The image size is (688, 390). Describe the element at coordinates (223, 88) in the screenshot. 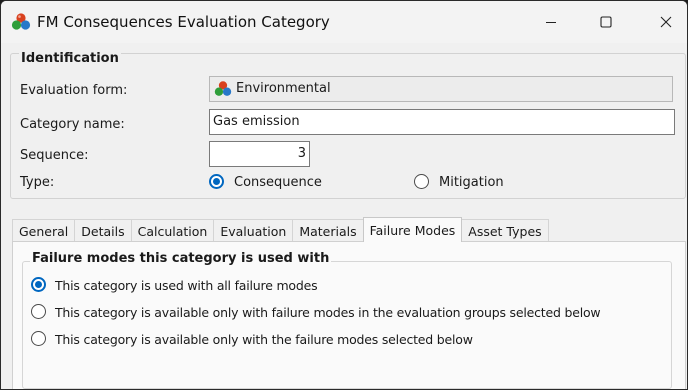

I see `multi-sphere-icon` at that location.